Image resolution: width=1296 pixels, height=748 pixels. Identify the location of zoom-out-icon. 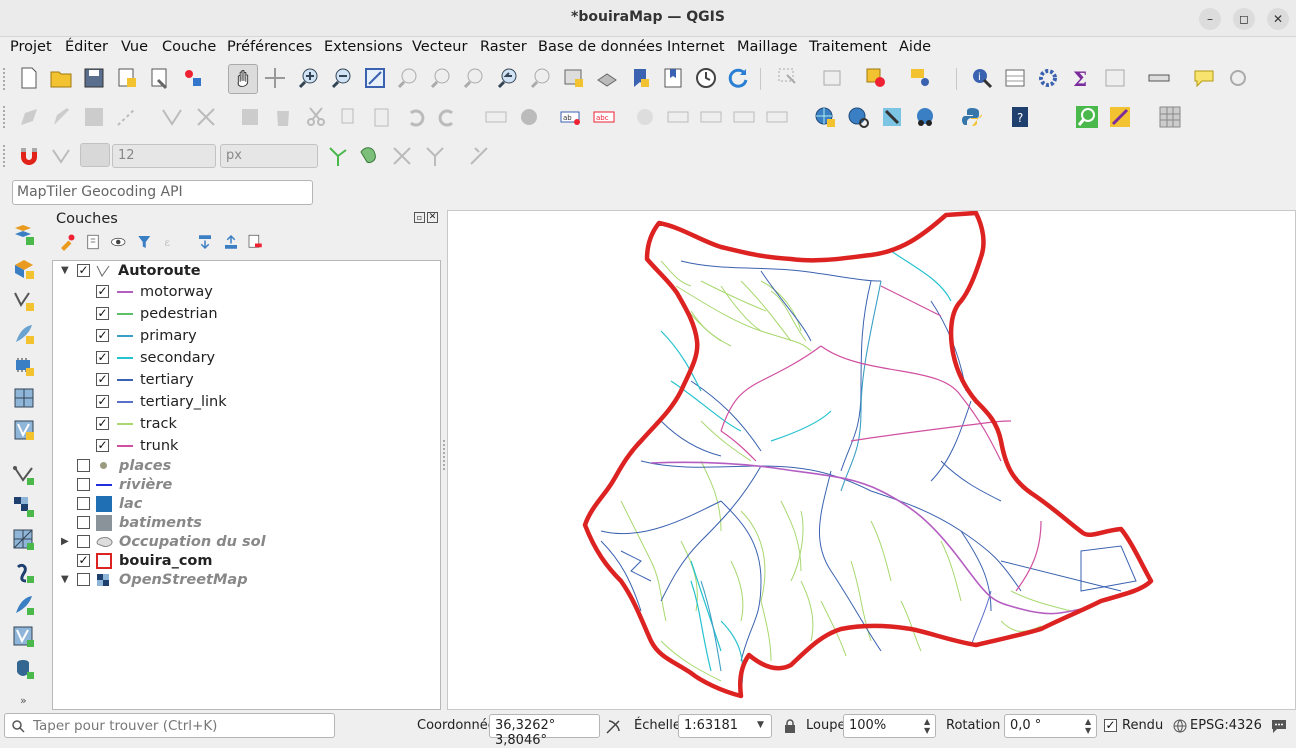
(342, 78).